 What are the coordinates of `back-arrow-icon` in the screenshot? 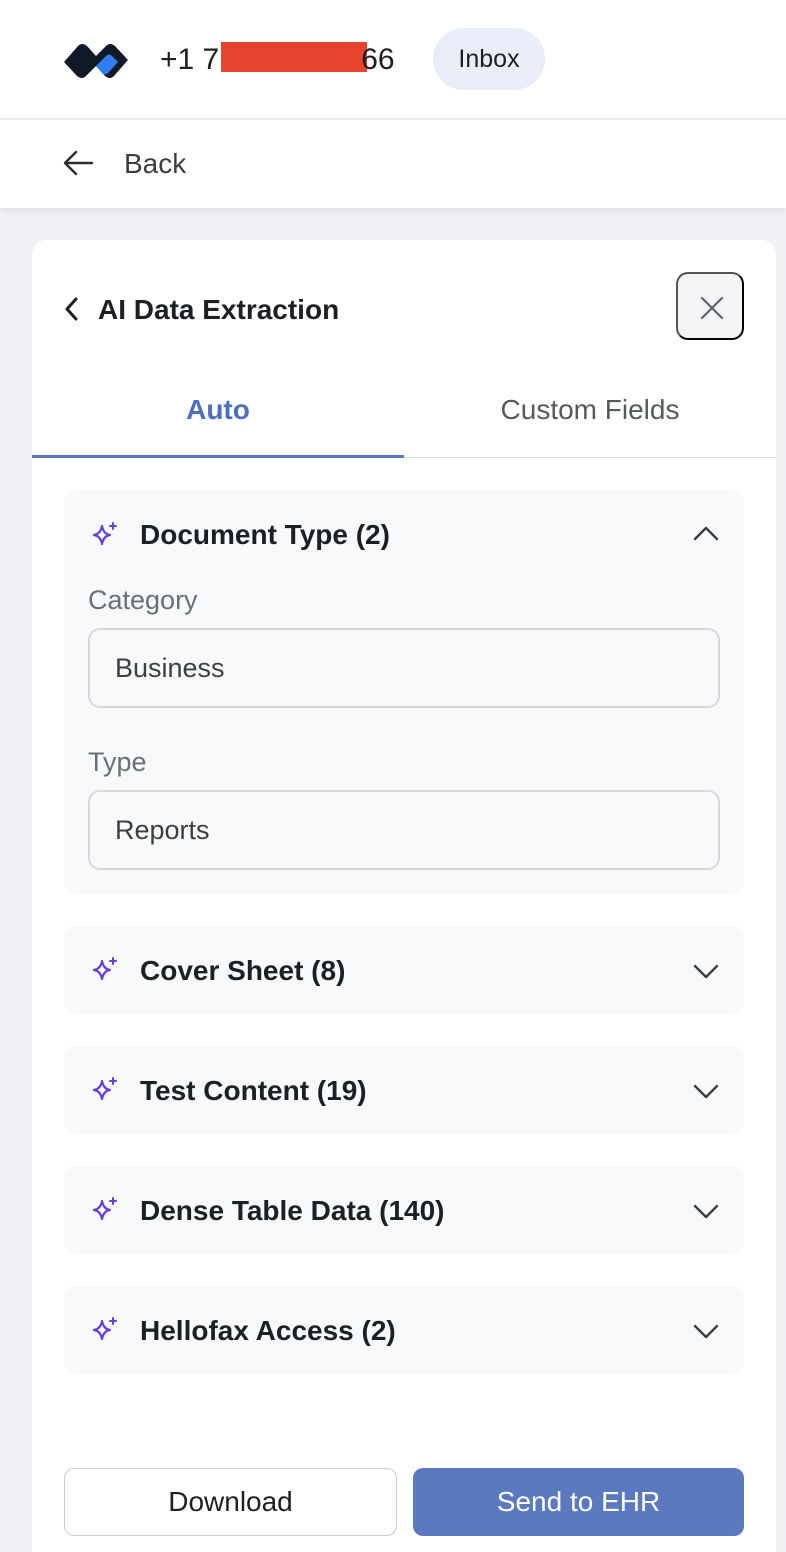 It's located at (78, 163).